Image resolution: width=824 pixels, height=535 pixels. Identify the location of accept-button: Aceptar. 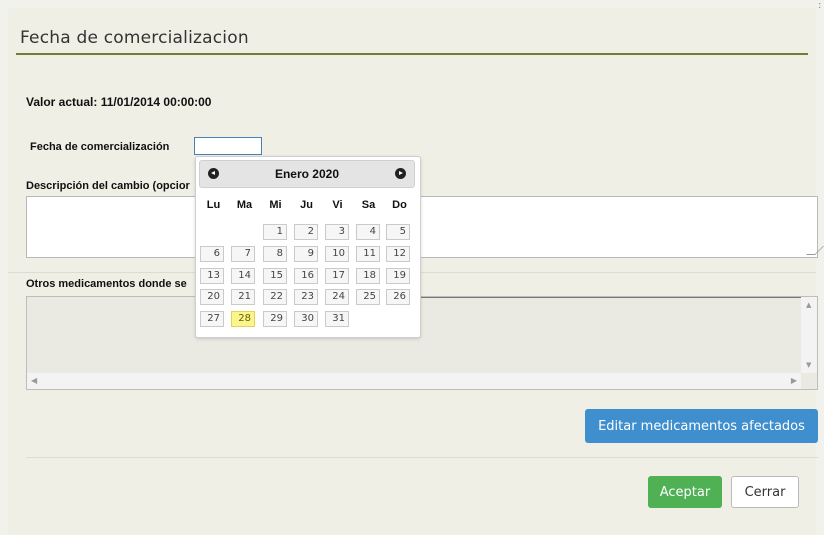
(685, 492).